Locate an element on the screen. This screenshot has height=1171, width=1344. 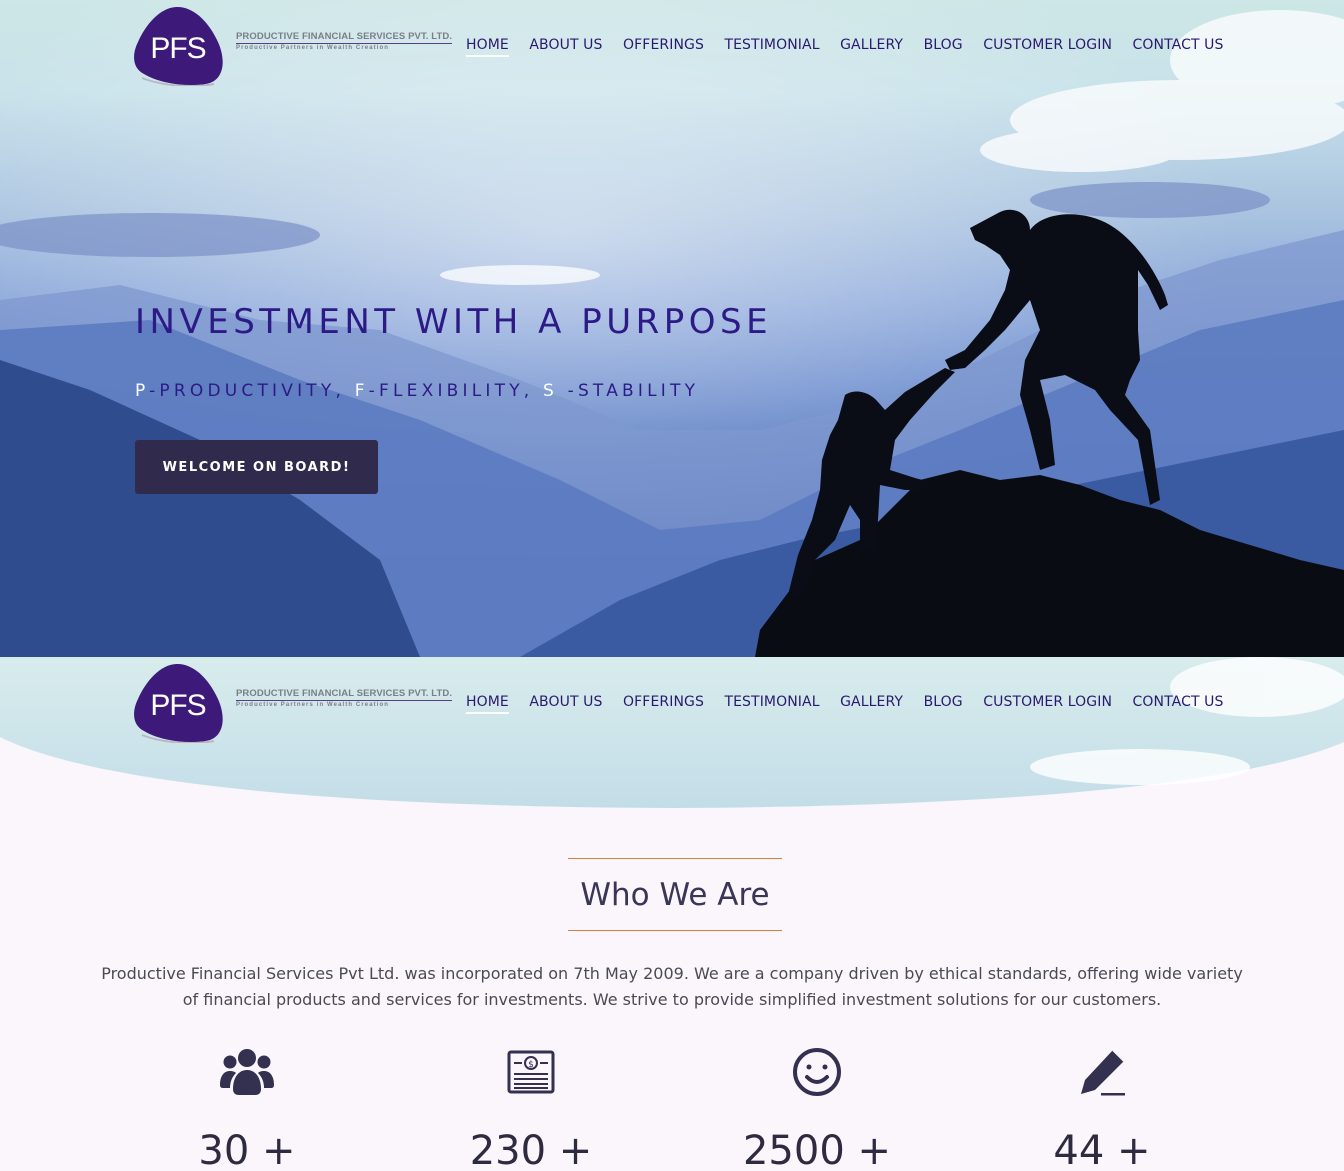
subtitle-letter-p: P is located at coordinates (142, 391).